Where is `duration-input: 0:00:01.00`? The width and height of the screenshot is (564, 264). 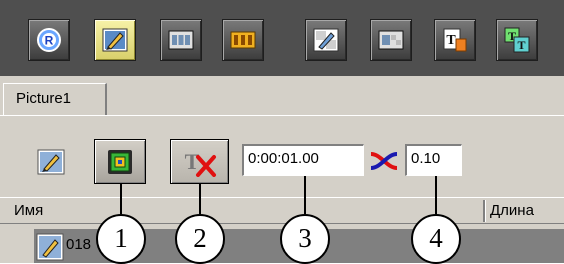
duration-input: 0:00:01.00 is located at coordinates (303, 160).